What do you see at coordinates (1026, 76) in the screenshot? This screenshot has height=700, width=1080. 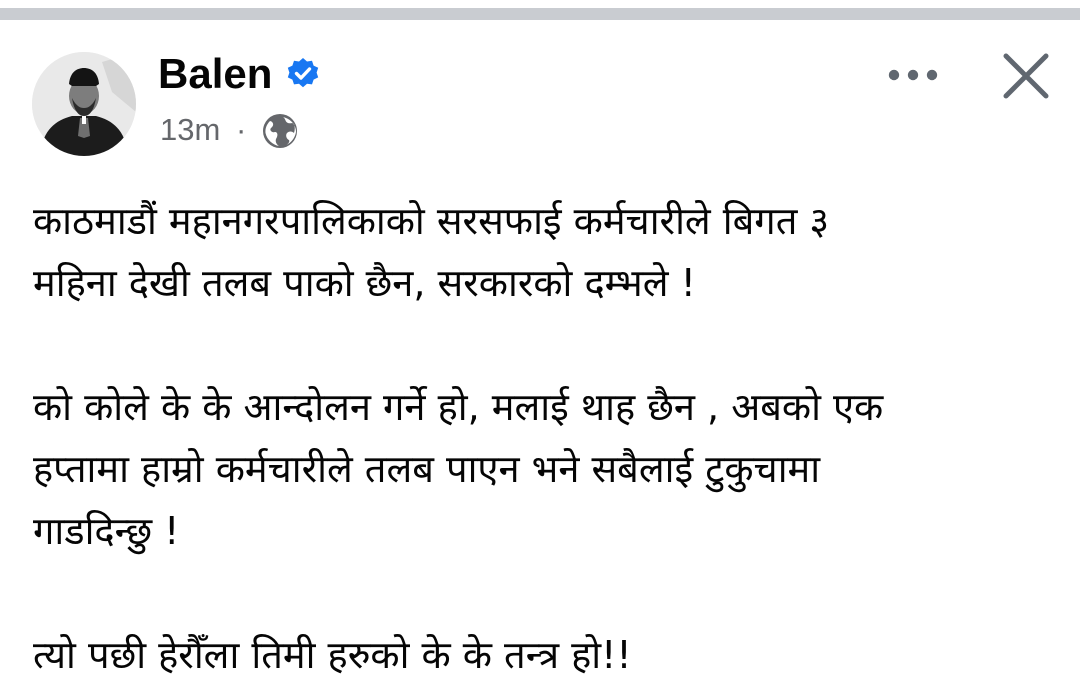 I see `close-icon` at bounding box center [1026, 76].